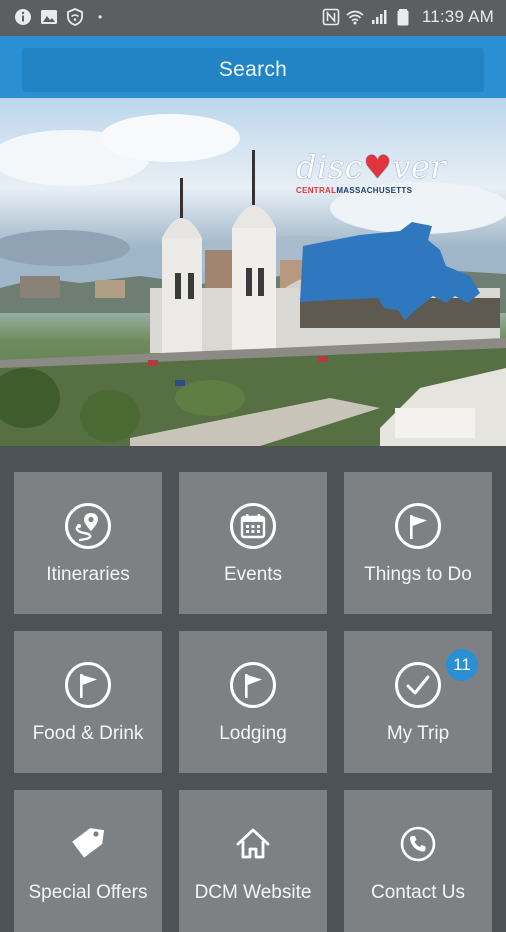  I want to click on trip-count-badge: 11, so click(462, 665).